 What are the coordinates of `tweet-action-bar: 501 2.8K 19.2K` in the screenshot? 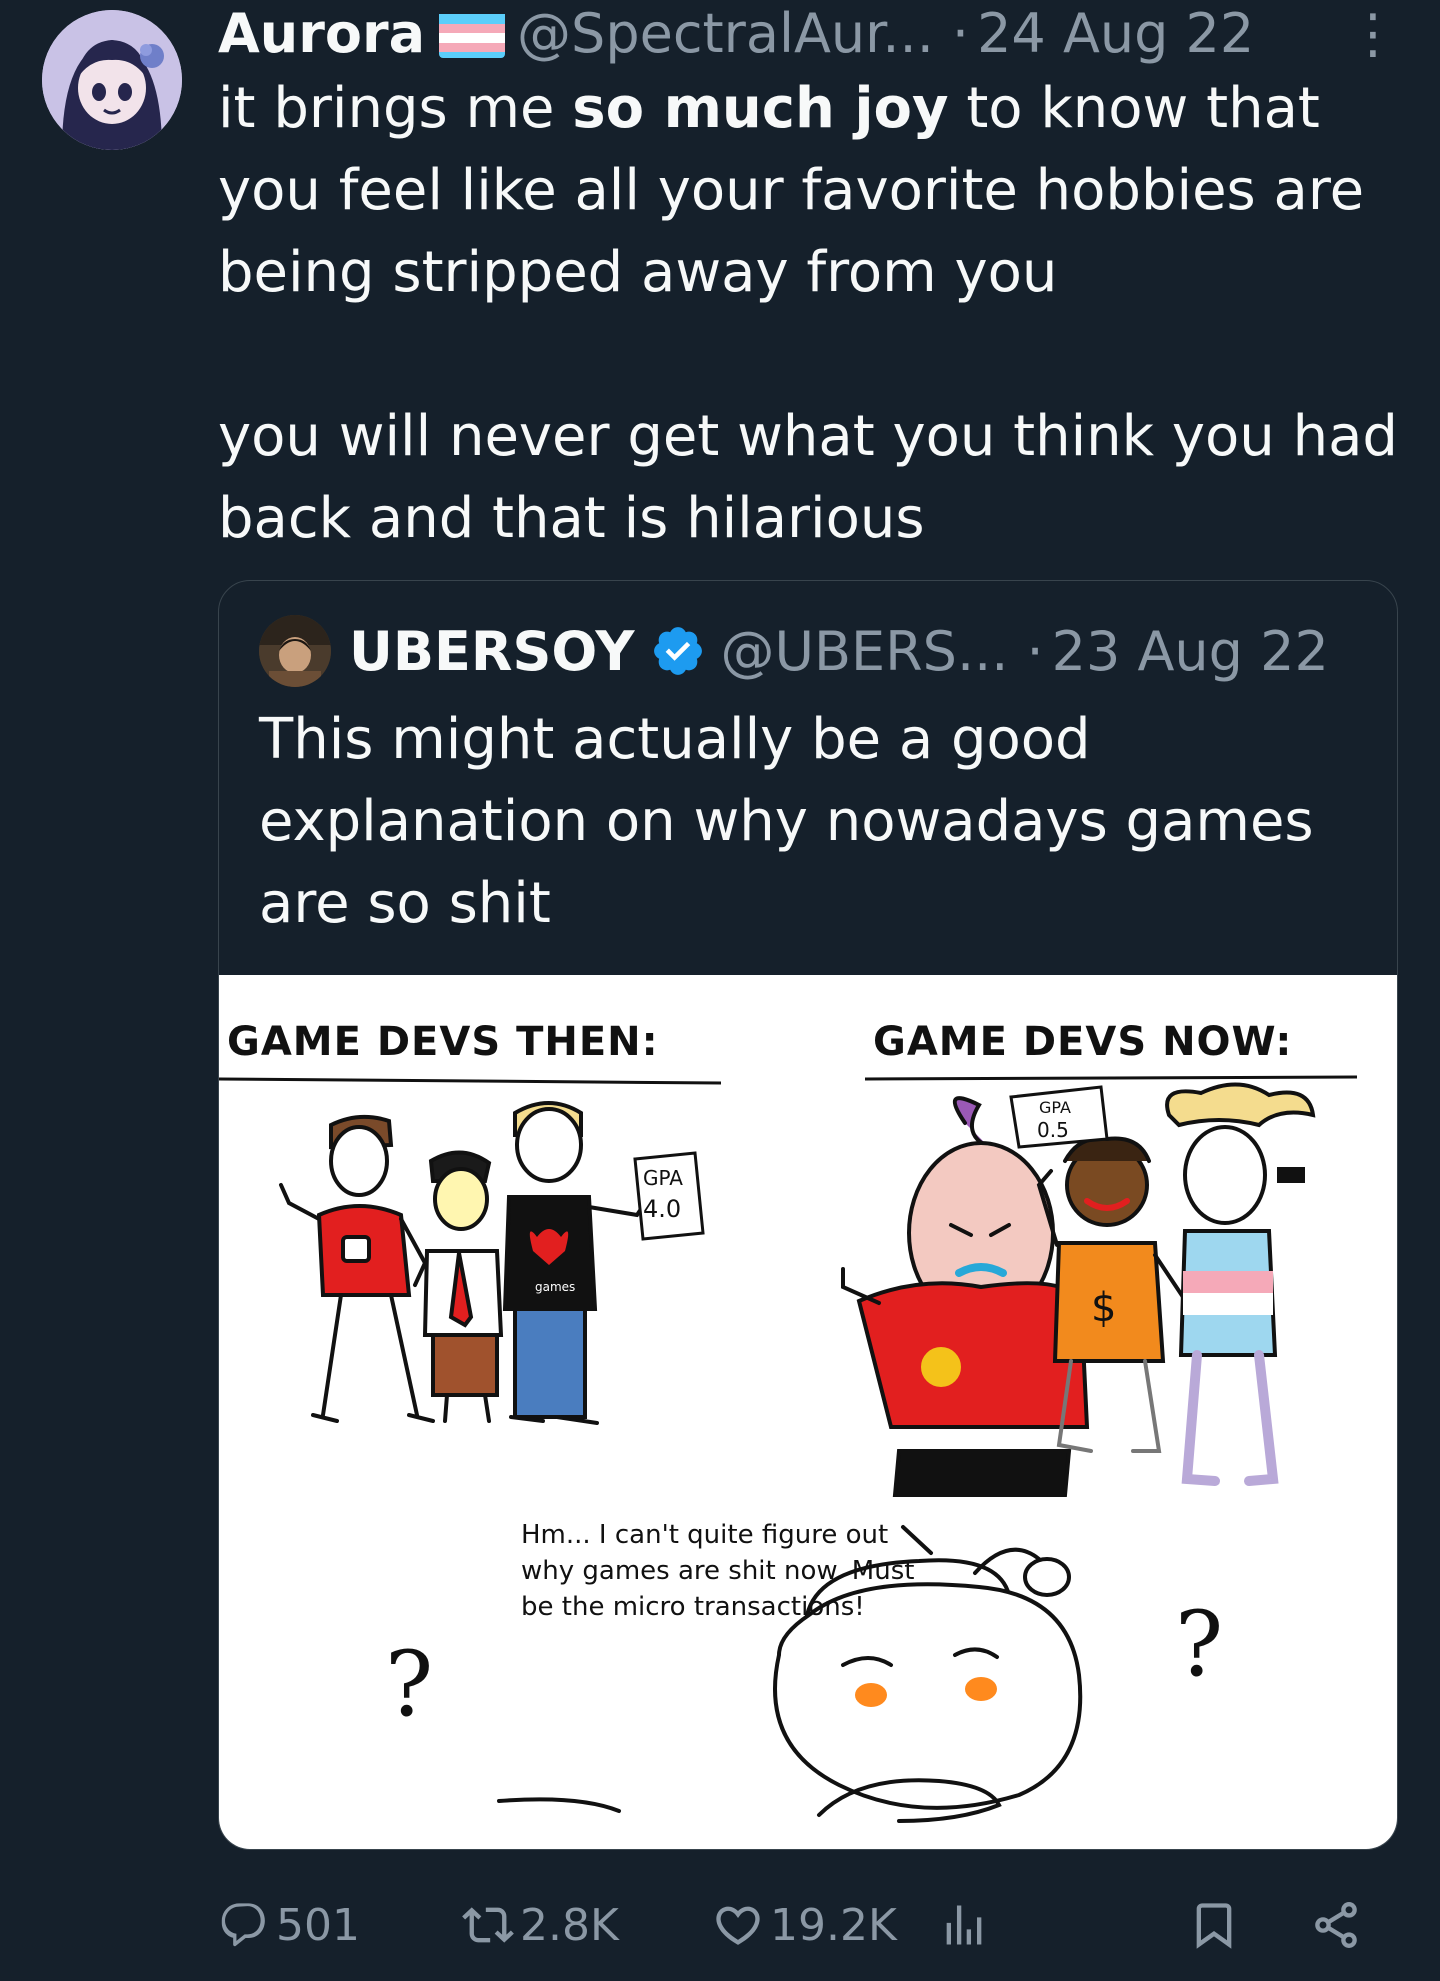 It's located at (809, 1925).